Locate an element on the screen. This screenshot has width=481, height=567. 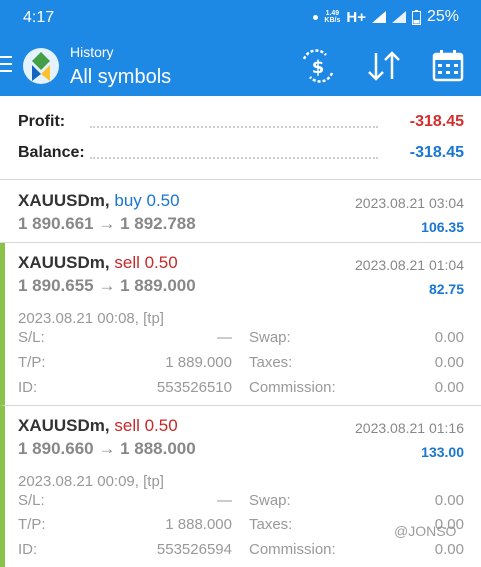
network-speed-value: 1.49 is located at coordinates (332, 13).